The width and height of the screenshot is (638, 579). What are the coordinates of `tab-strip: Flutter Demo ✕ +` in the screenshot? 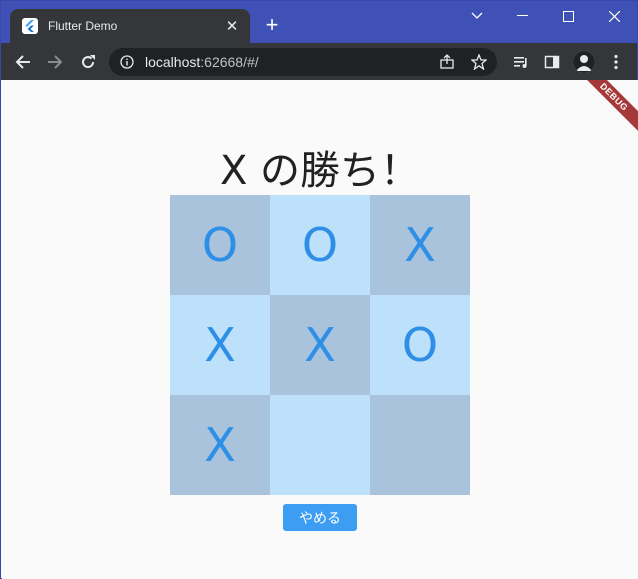 It's located at (319, 22).